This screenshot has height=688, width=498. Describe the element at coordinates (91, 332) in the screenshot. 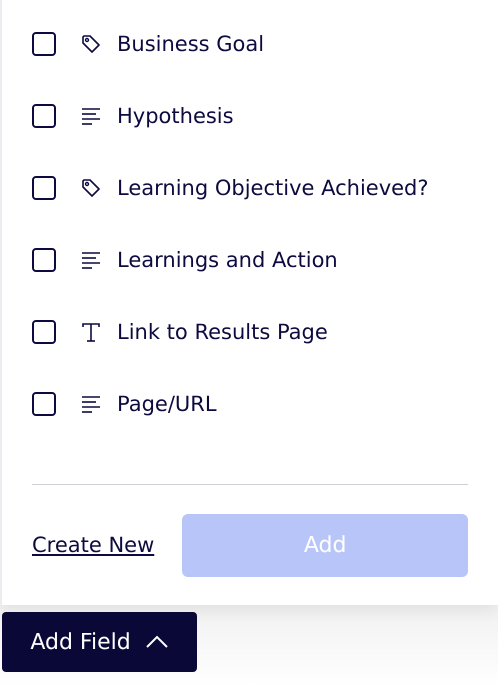

I see `text-type-icon` at that location.